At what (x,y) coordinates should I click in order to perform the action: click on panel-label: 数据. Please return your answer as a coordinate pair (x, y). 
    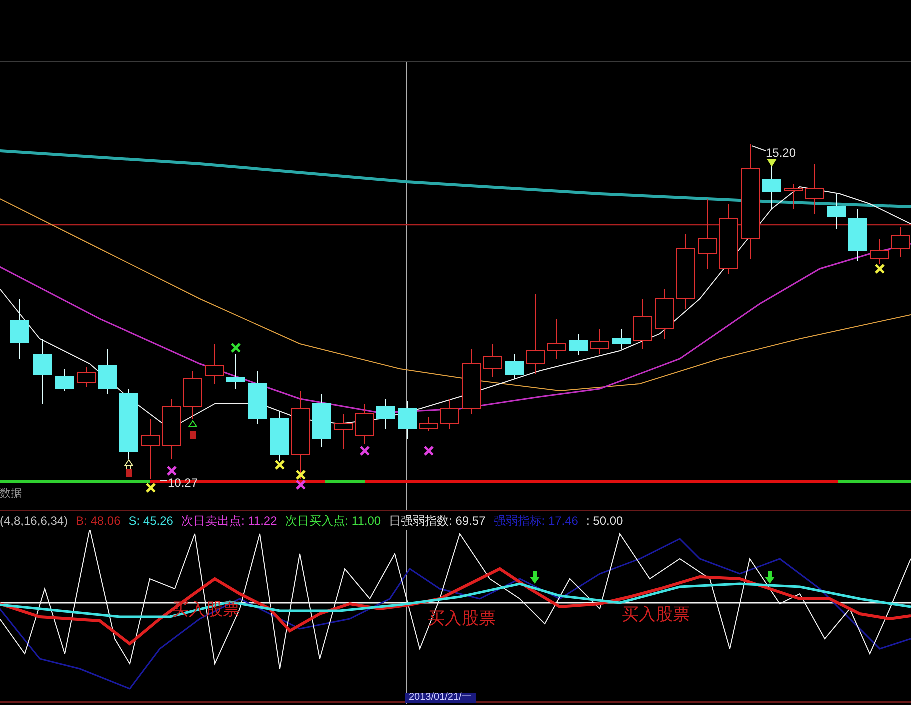
    Looking at the image, I should click on (11, 494).